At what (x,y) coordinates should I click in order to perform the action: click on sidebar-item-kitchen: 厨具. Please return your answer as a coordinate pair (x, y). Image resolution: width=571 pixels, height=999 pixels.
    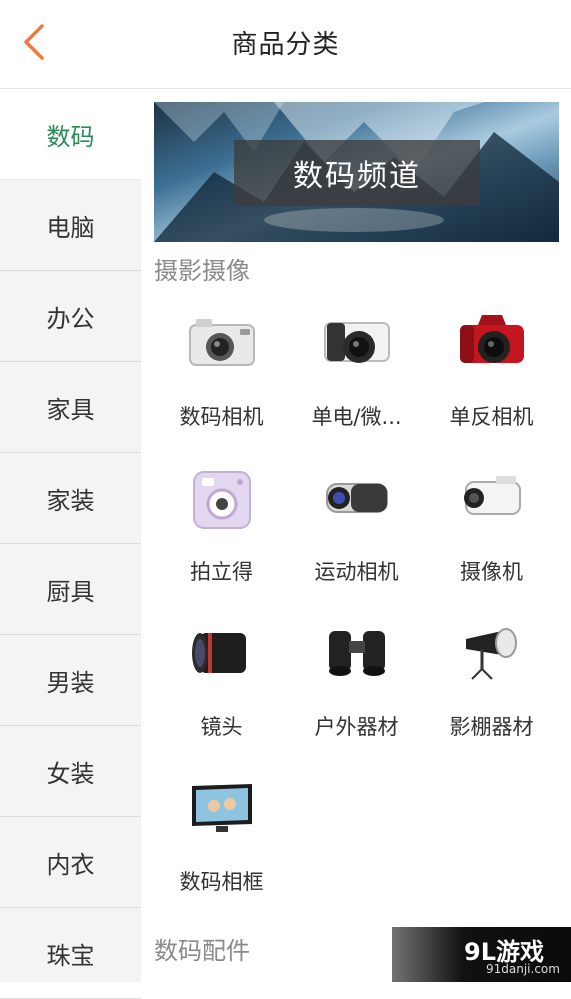
    Looking at the image, I should click on (70, 589).